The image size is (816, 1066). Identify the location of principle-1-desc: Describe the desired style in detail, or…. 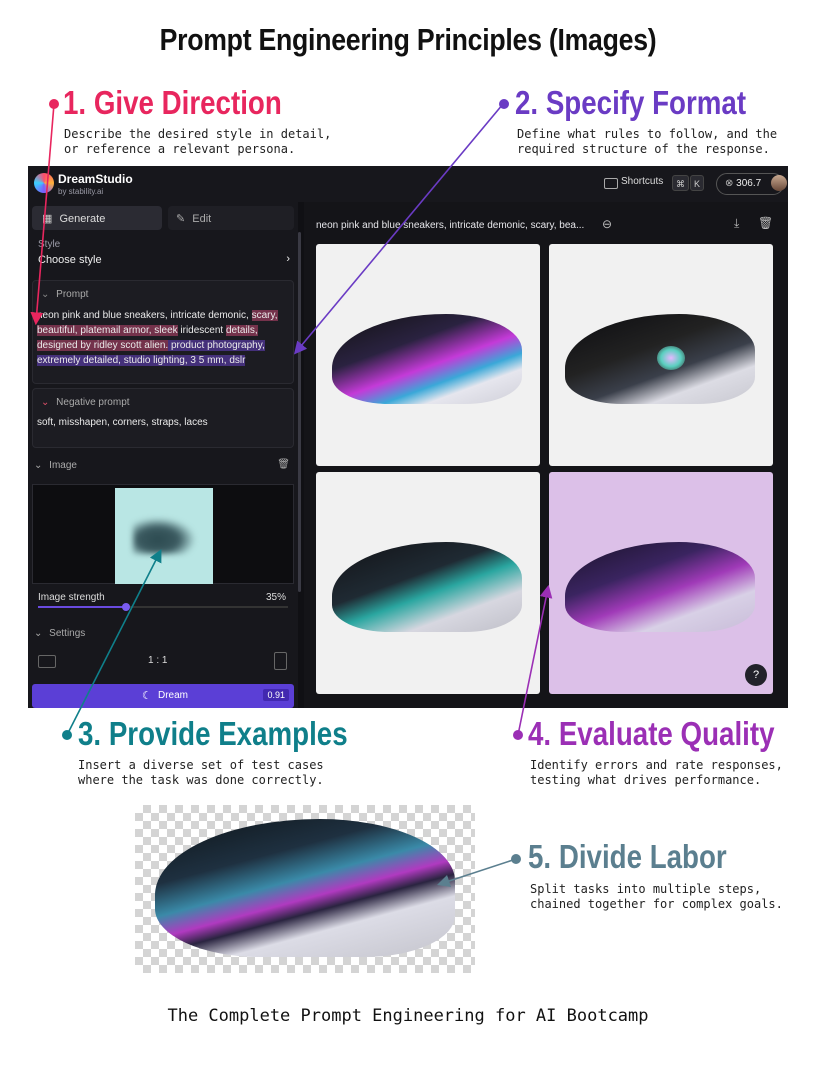
(198, 141).